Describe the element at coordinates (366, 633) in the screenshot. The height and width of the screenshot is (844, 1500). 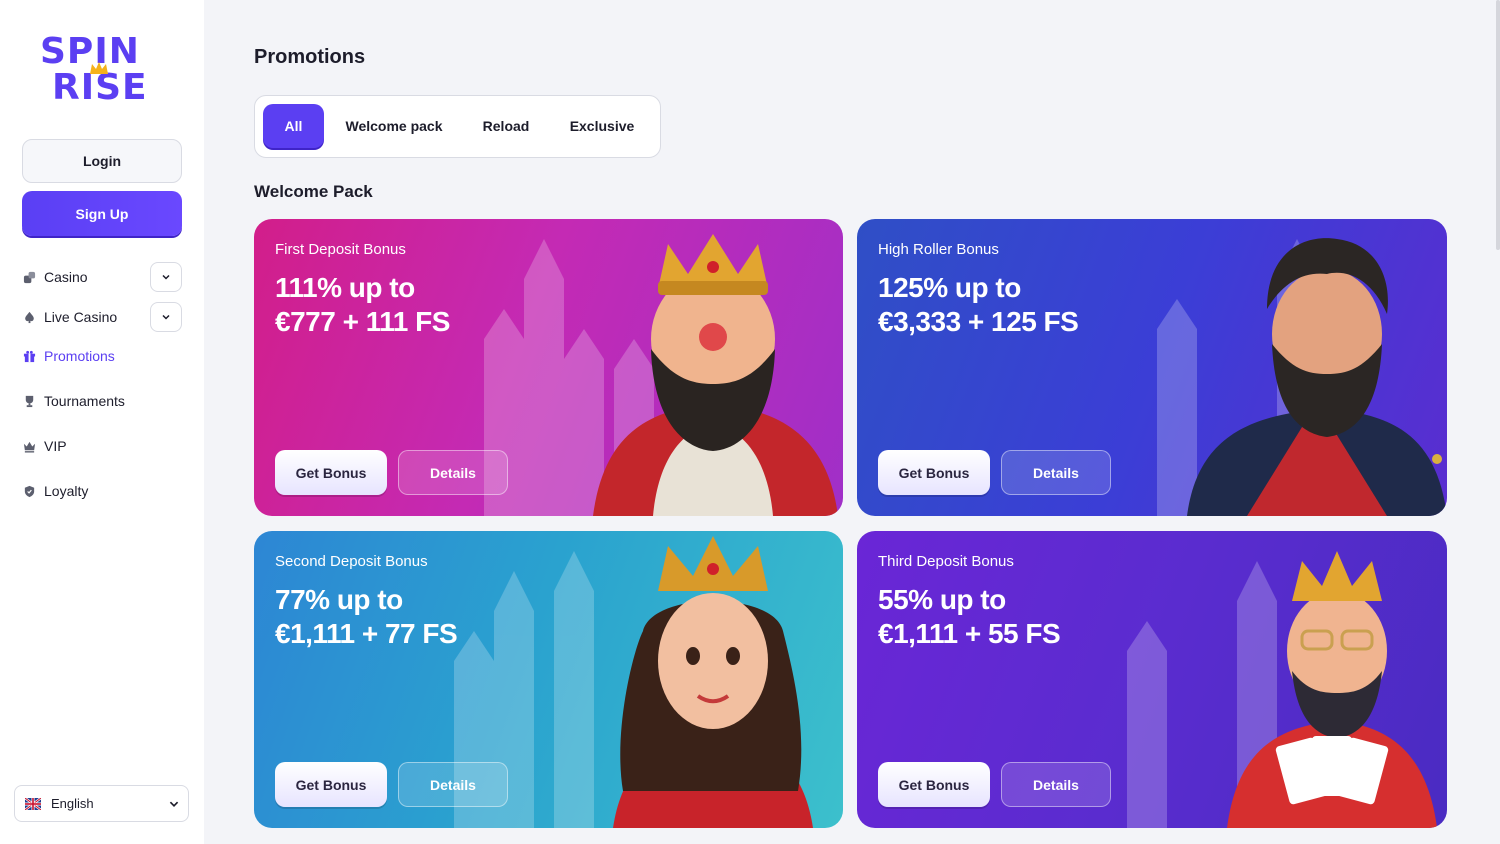
I see `card-headline-line-2: €1,111 + 77 FS` at that location.